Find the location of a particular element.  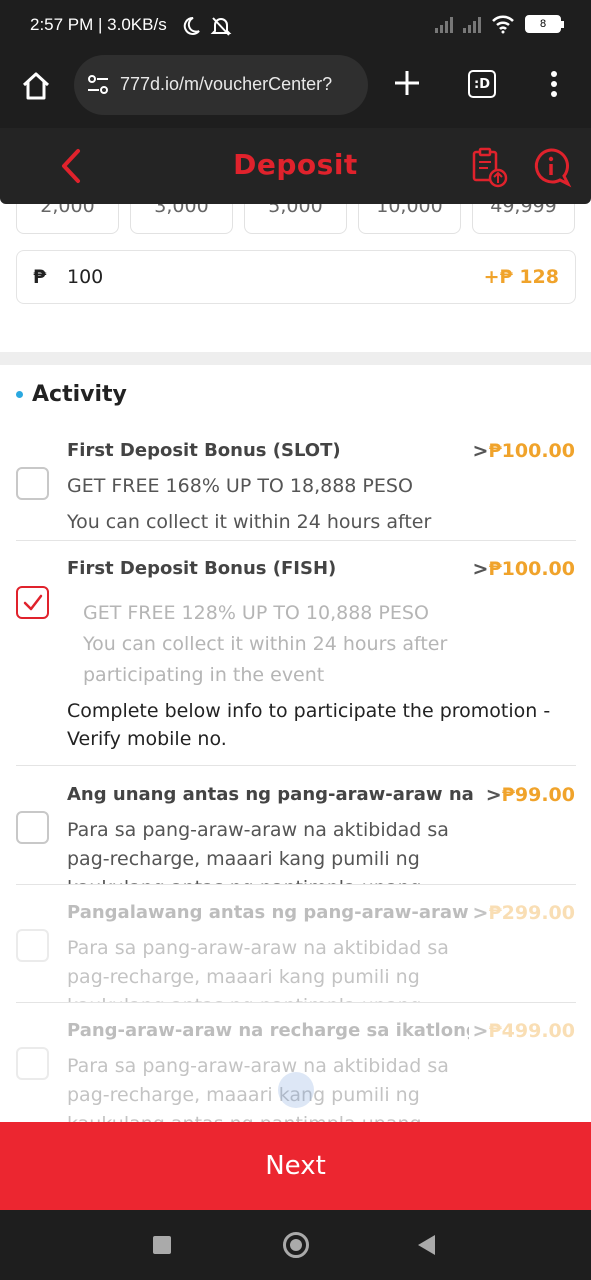

system-nav-bar is located at coordinates (295, 1245).